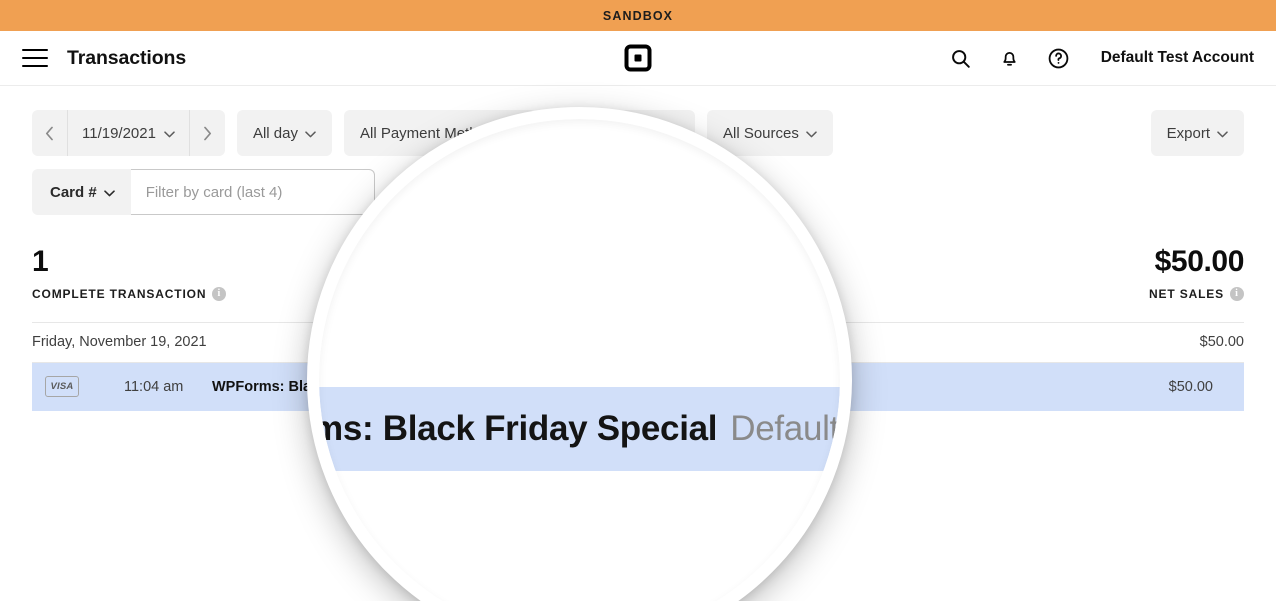 Image resolution: width=1276 pixels, height=601 pixels. What do you see at coordinates (518, 428) in the screenshot?
I see `magnified-description: ms: Black Friday Special` at bounding box center [518, 428].